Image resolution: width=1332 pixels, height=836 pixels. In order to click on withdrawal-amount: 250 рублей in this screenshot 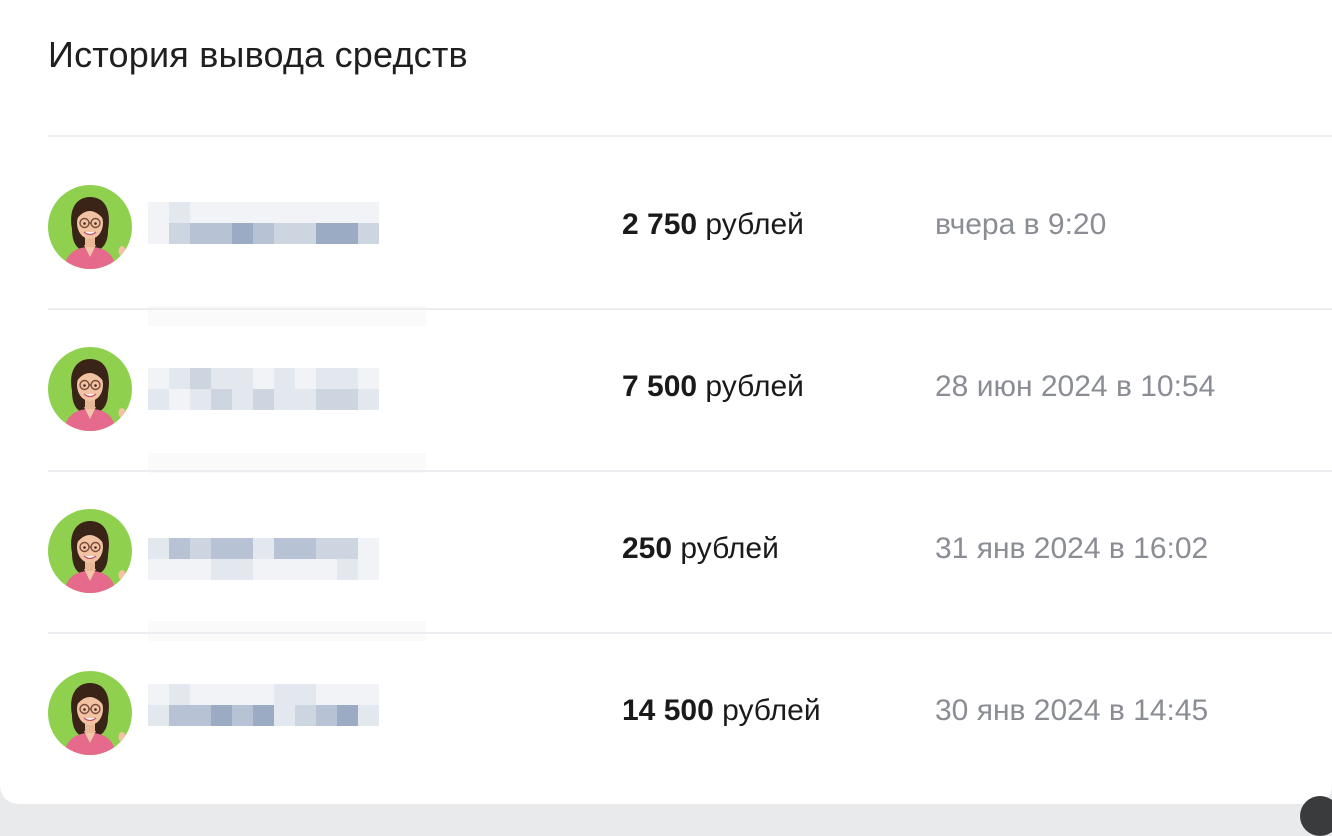, I will do `click(700, 549)`.